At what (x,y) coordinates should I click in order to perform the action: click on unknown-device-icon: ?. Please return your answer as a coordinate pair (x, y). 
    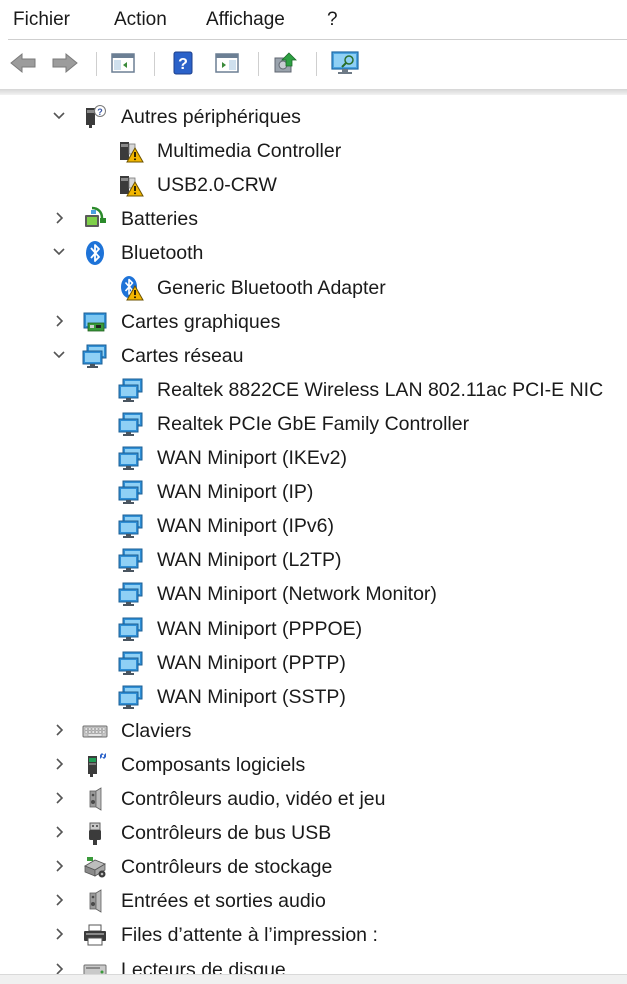
    Looking at the image, I should click on (95, 117).